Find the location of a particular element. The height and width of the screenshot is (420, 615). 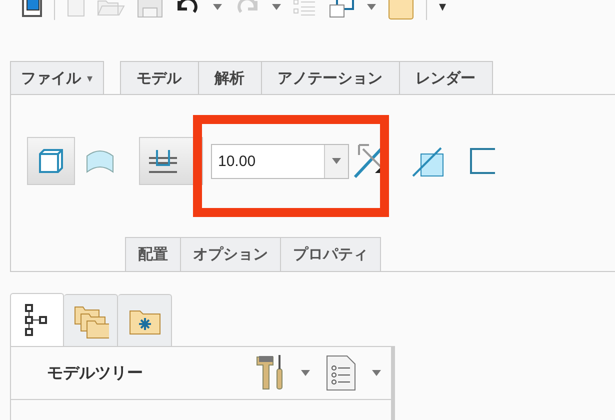

app-icon is located at coordinates (32, 8).